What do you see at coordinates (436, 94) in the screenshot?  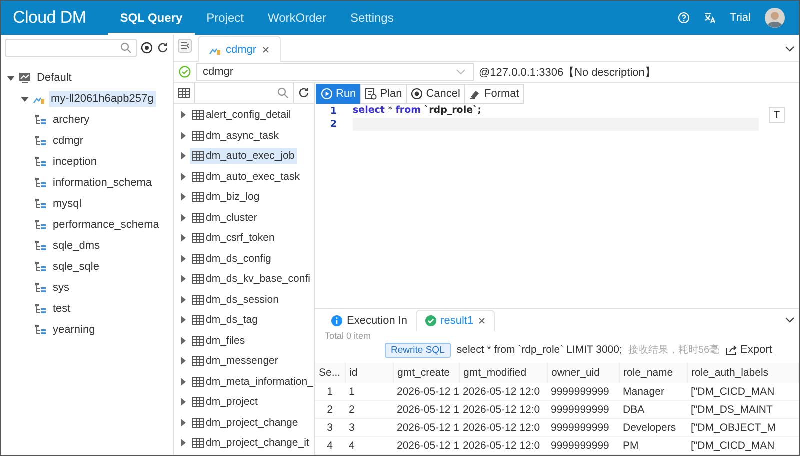 I see `cancel-button: Cancel` at bounding box center [436, 94].